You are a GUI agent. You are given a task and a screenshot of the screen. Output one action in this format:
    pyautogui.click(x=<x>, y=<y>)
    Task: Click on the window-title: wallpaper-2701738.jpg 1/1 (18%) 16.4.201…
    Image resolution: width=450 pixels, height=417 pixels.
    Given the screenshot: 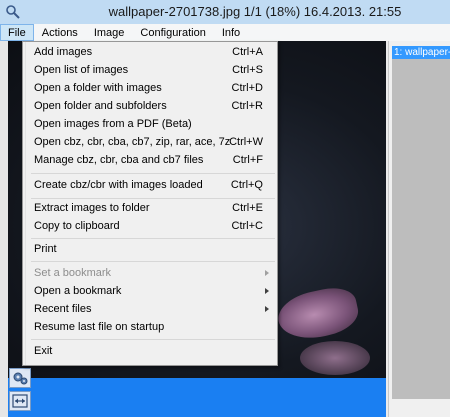 What is the action you would take?
    pyautogui.click(x=255, y=11)
    